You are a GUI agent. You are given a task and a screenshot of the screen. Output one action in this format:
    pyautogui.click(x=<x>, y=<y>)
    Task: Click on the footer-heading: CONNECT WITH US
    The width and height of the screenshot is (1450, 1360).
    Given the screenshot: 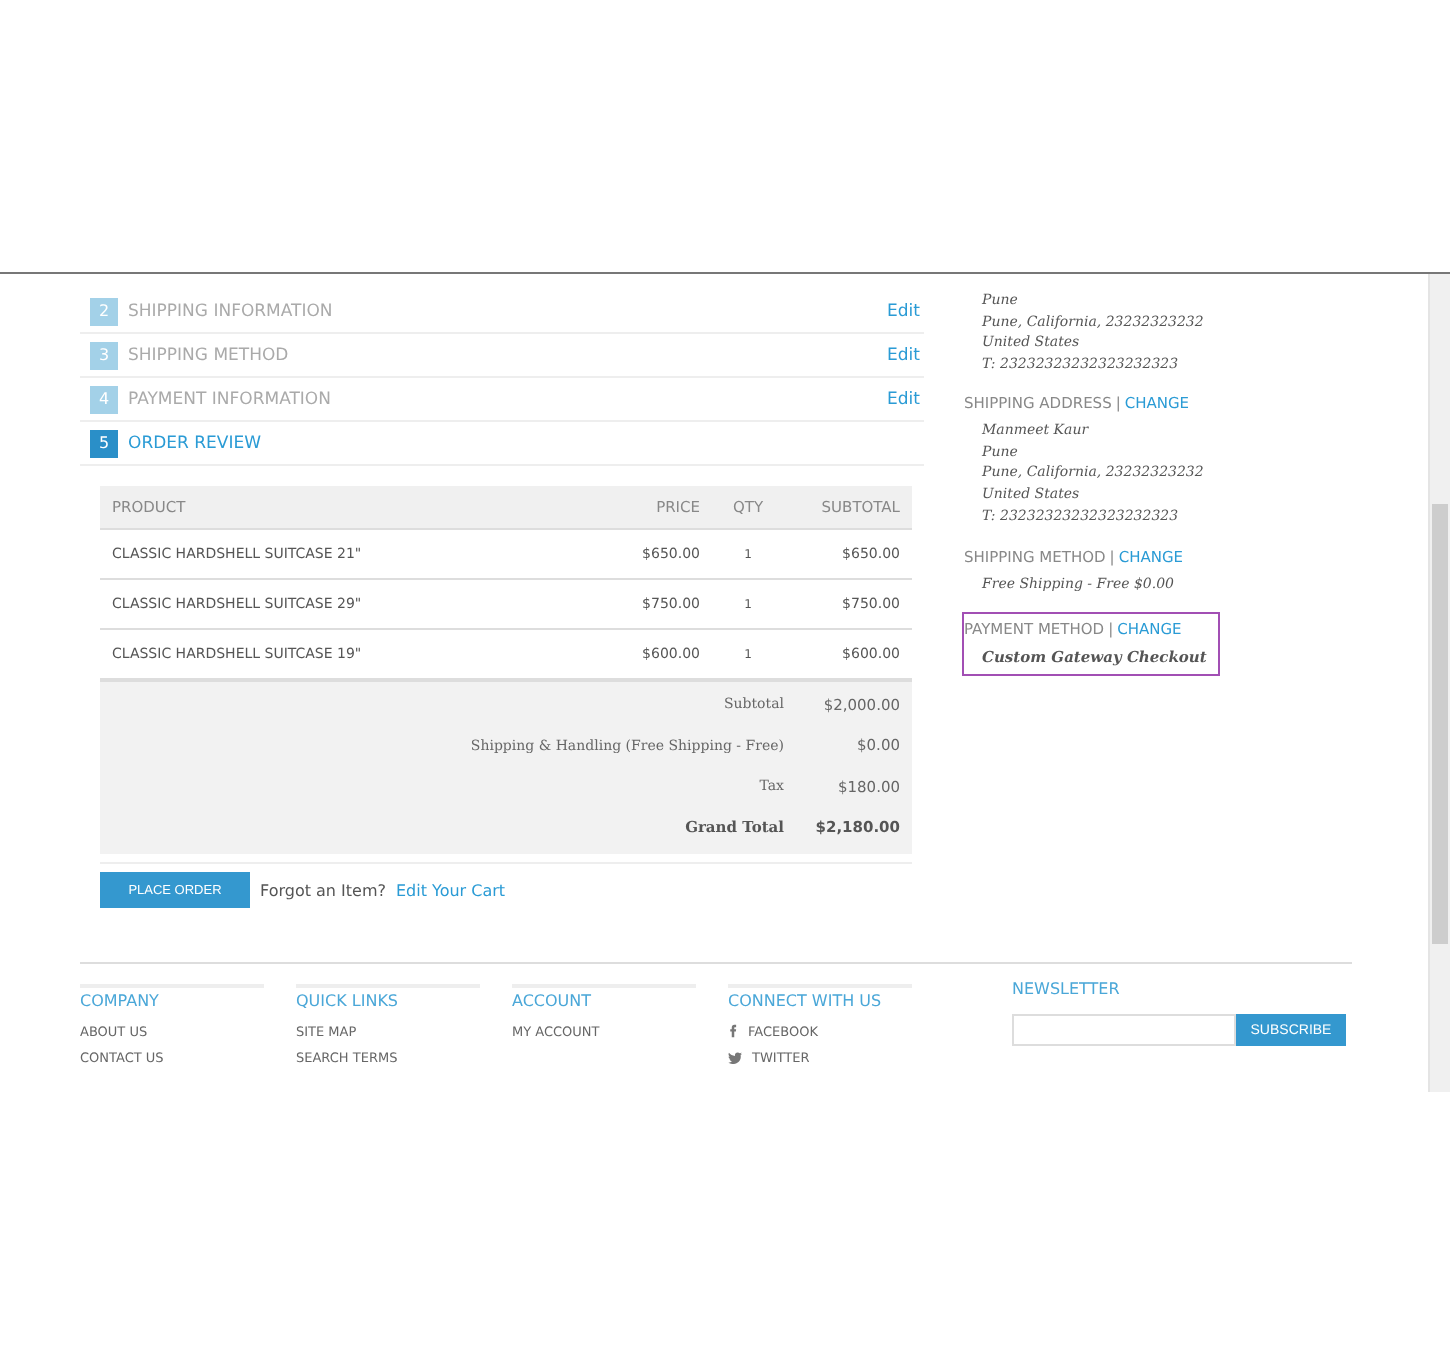 What is the action you would take?
    pyautogui.click(x=820, y=997)
    